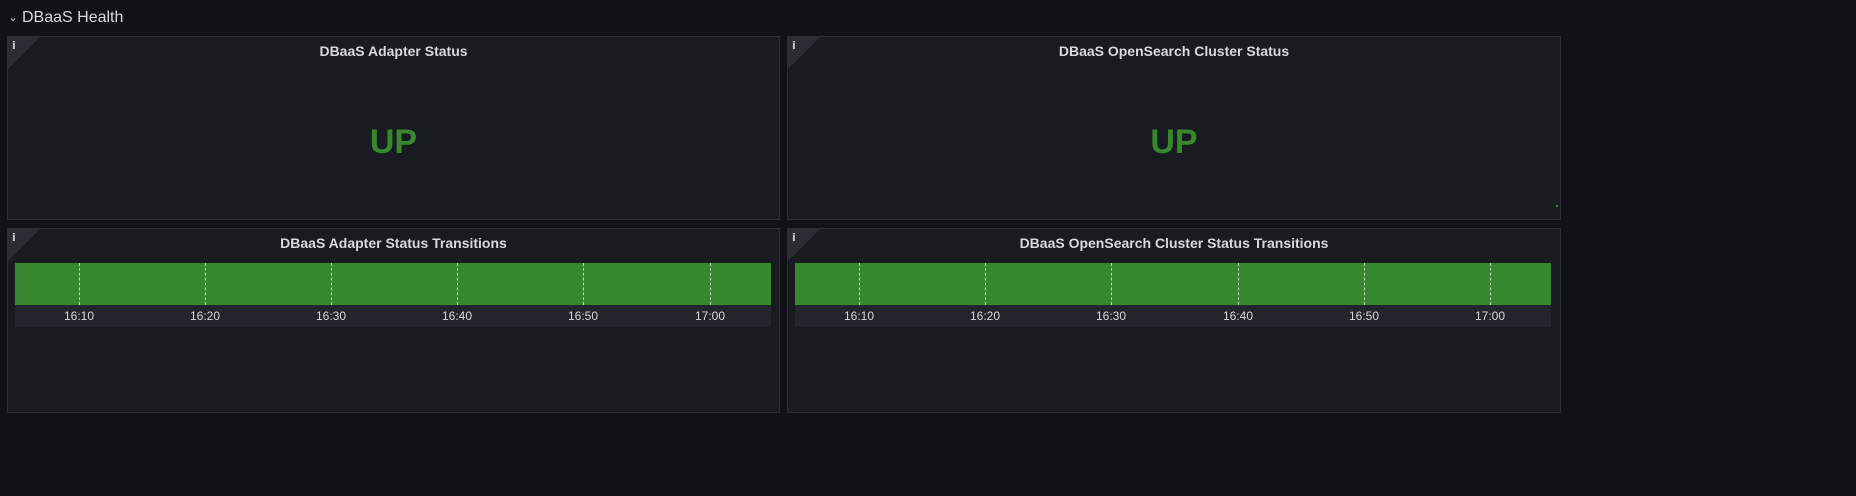  Describe the element at coordinates (393, 243) in the screenshot. I see `panel-title: DBaaS Adapter Status Transitions` at that location.